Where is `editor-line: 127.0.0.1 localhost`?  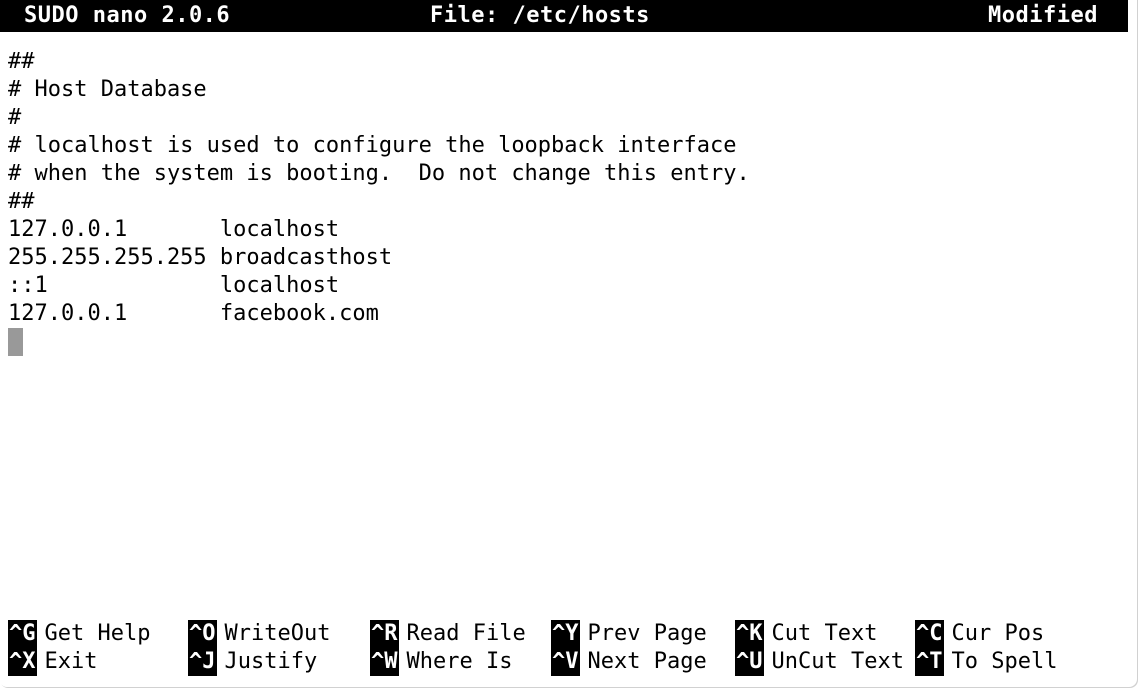 editor-line: 127.0.0.1 localhost is located at coordinates (173, 230).